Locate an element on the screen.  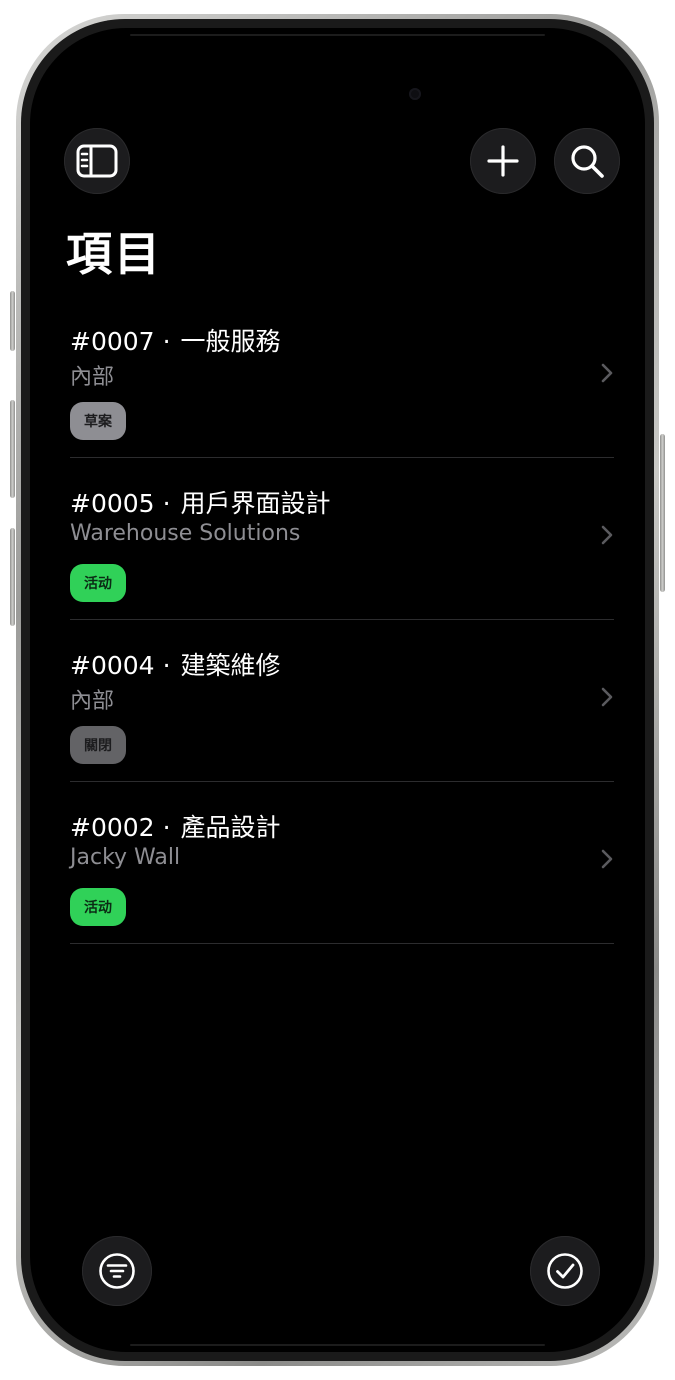
project-number: #0005 is located at coordinates (112, 503).